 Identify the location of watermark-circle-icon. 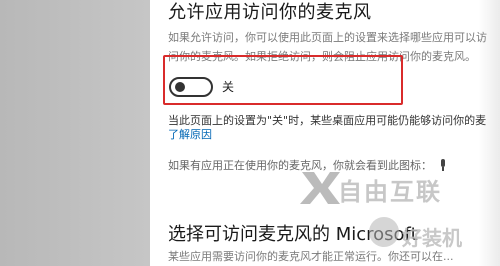
(384, 232).